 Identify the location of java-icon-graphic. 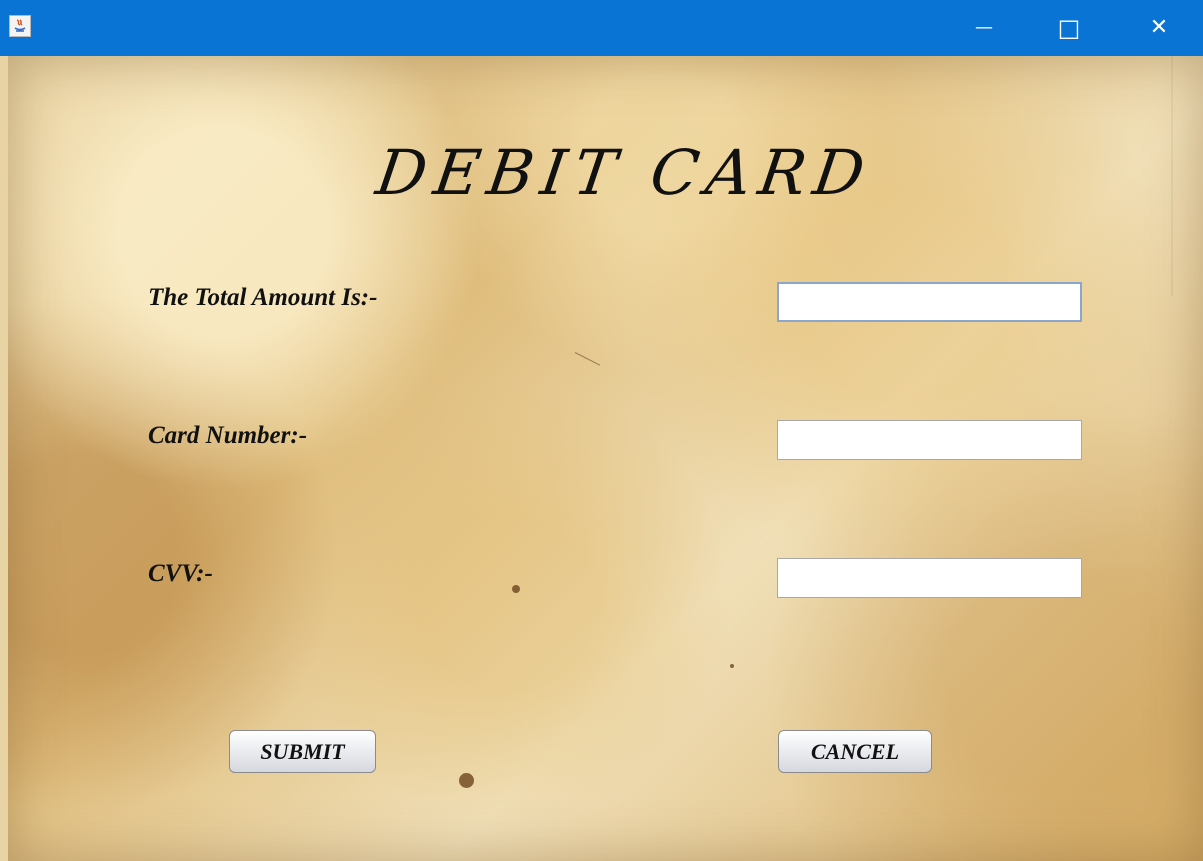
(20, 25).